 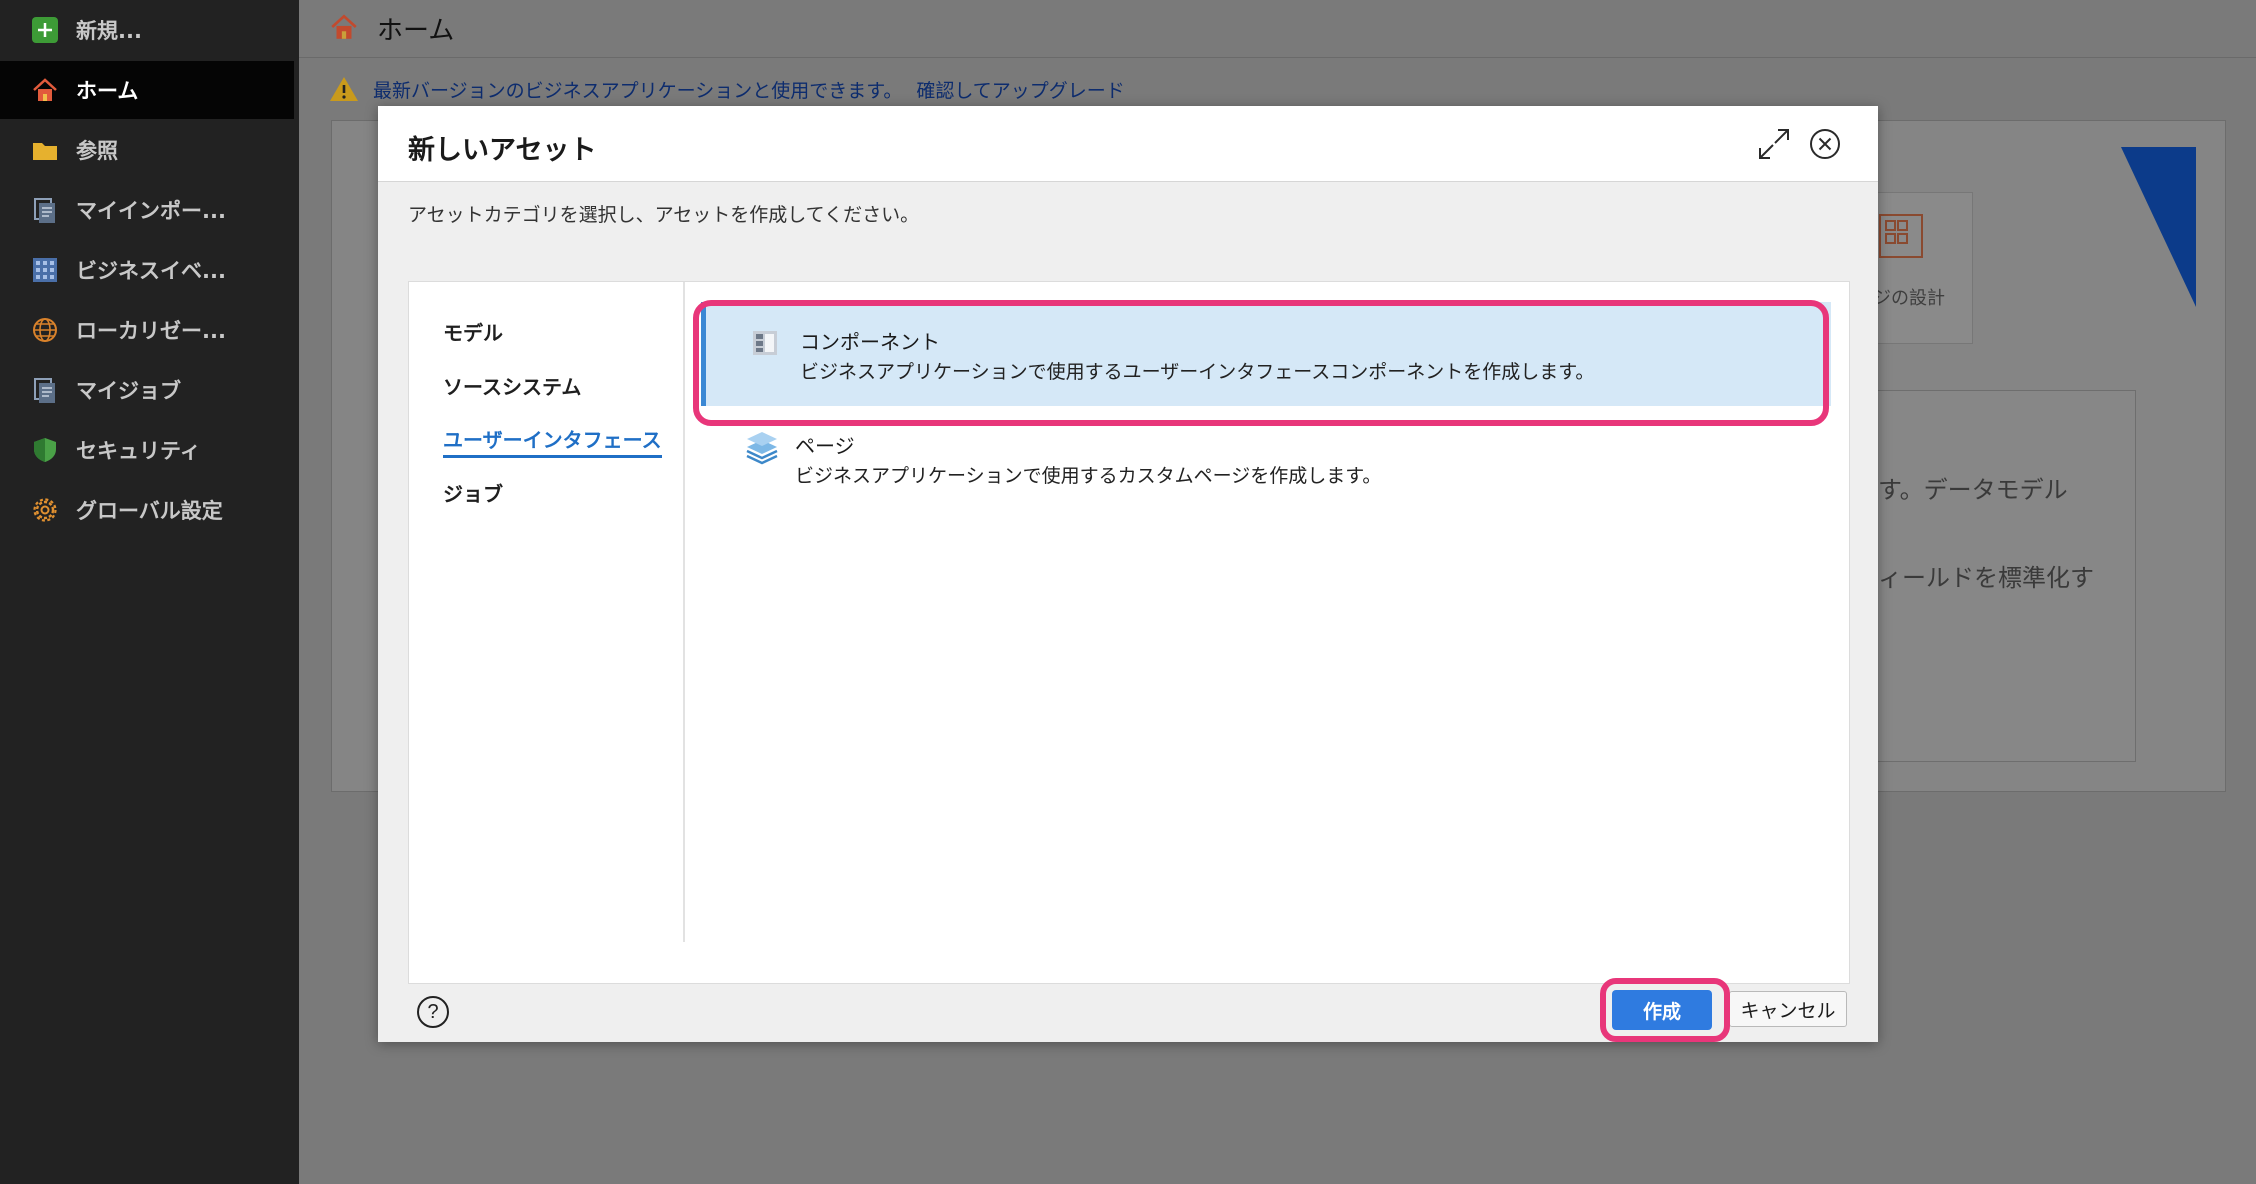 I want to click on category-source-system: ソースシステム, so click(x=512, y=385).